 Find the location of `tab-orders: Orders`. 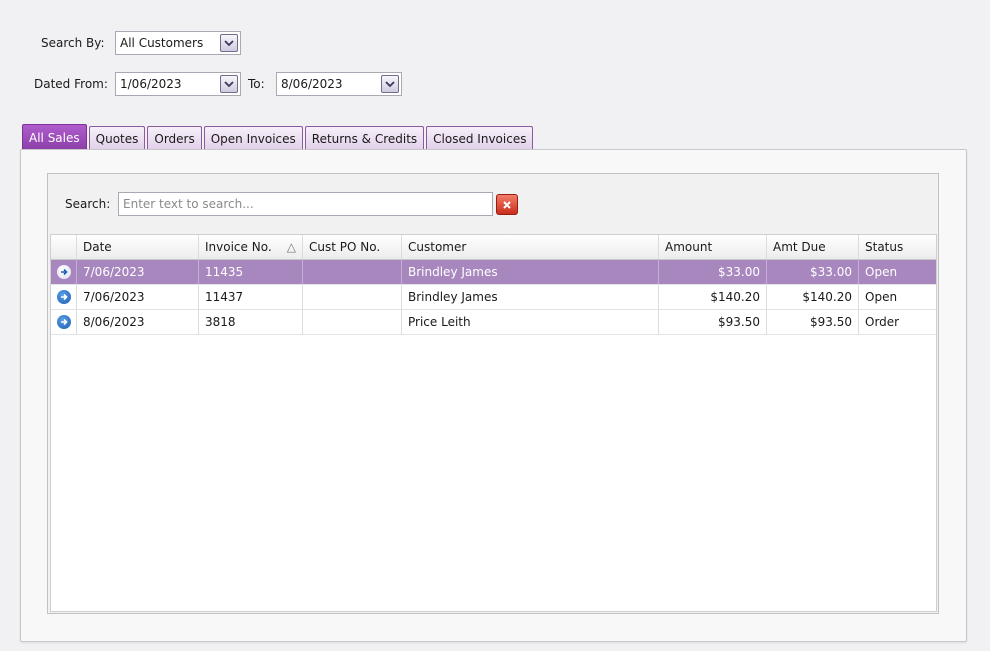

tab-orders: Orders is located at coordinates (174, 138).